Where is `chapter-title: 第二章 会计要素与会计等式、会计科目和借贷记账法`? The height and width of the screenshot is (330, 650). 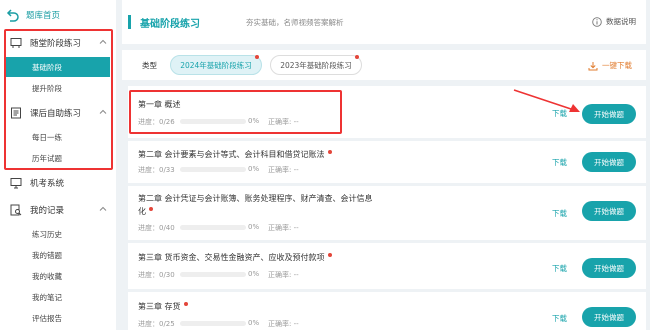 chapter-title: 第二章 会计要素与会计等式、会计科目和借贷记账法 is located at coordinates (235, 154).